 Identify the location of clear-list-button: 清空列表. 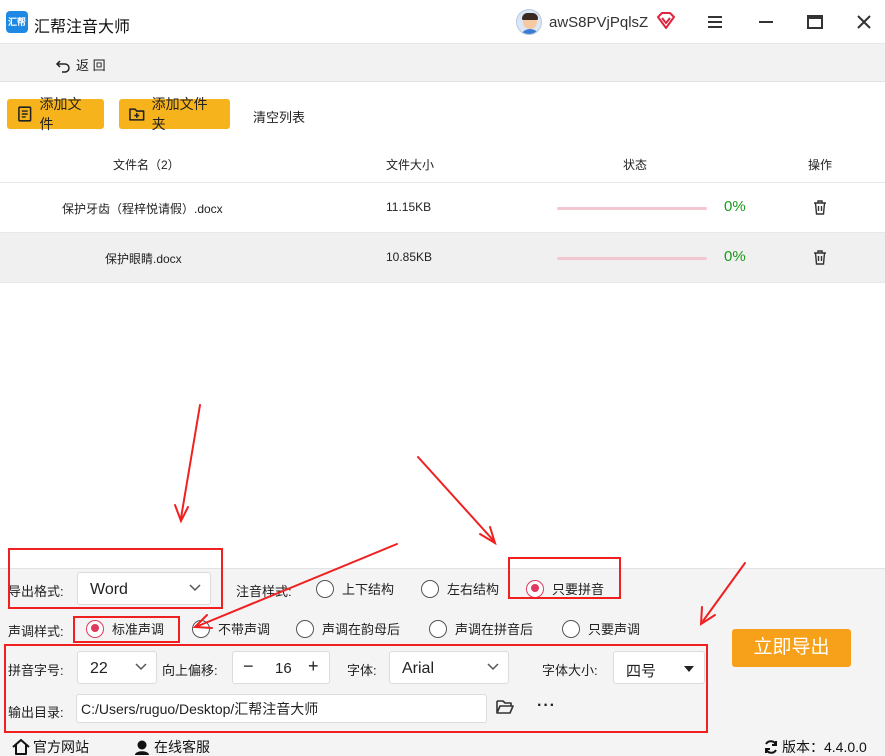
(279, 116).